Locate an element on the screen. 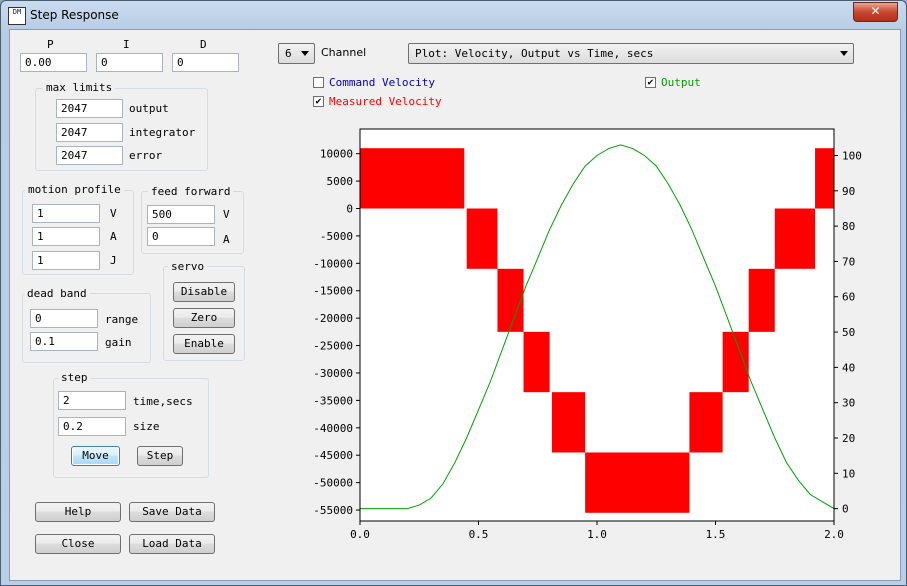 The image size is (907, 586). x-tick-label: 2.0 is located at coordinates (834, 534).